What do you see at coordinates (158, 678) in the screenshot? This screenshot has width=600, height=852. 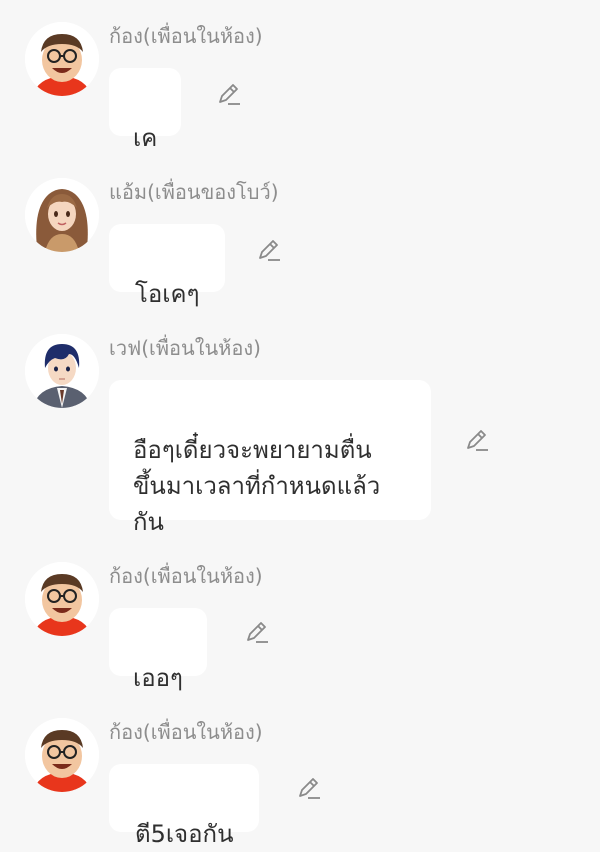 I see `message-text: เออๆ` at bounding box center [158, 678].